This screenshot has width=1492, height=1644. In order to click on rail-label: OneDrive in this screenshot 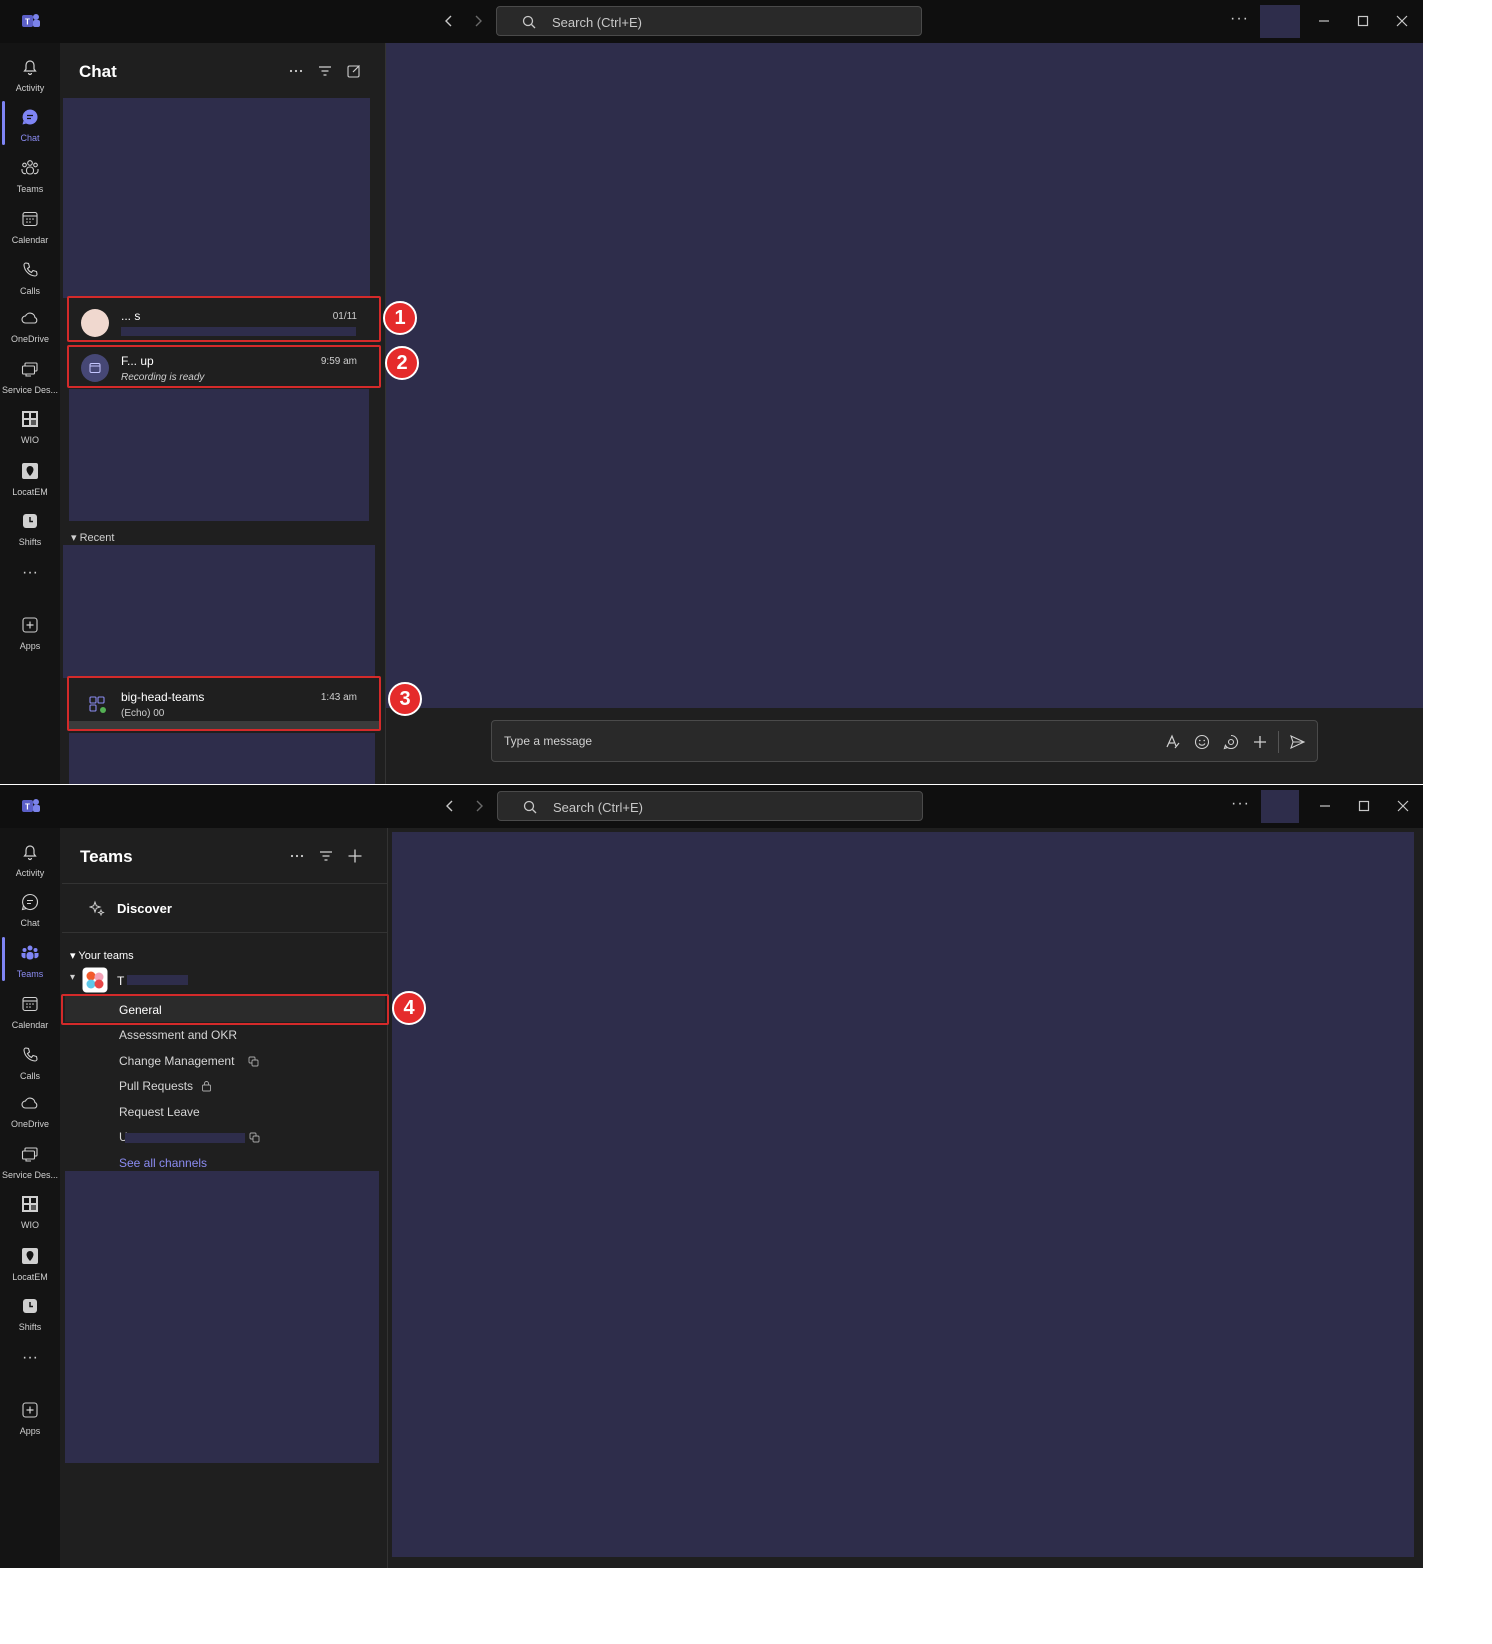, I will do `click(29, 1124)`.